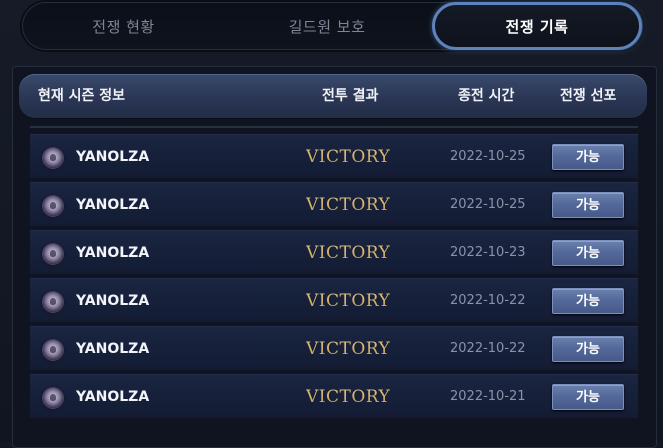 Image resolution: width=663 pixels, height=448 pixels. I want to click on table-row: YANOLZA VICTORY 2022-10-21 가능, so click(334, 396).